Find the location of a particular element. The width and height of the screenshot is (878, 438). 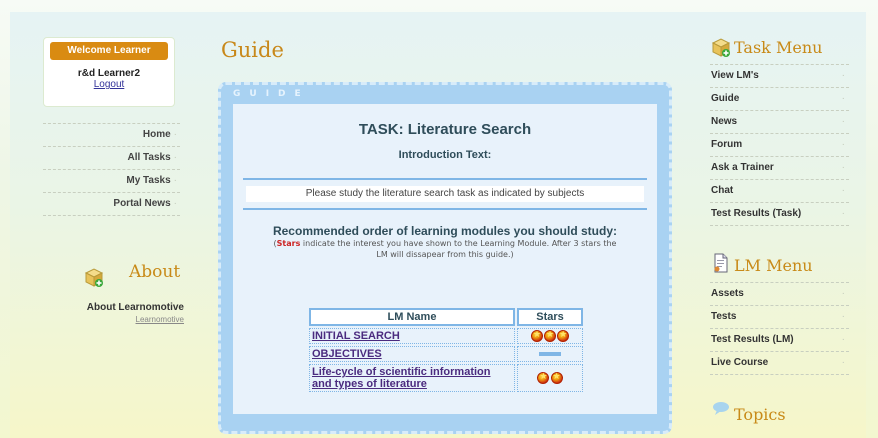

page-title: Guide is located at coordinates (252, 50).